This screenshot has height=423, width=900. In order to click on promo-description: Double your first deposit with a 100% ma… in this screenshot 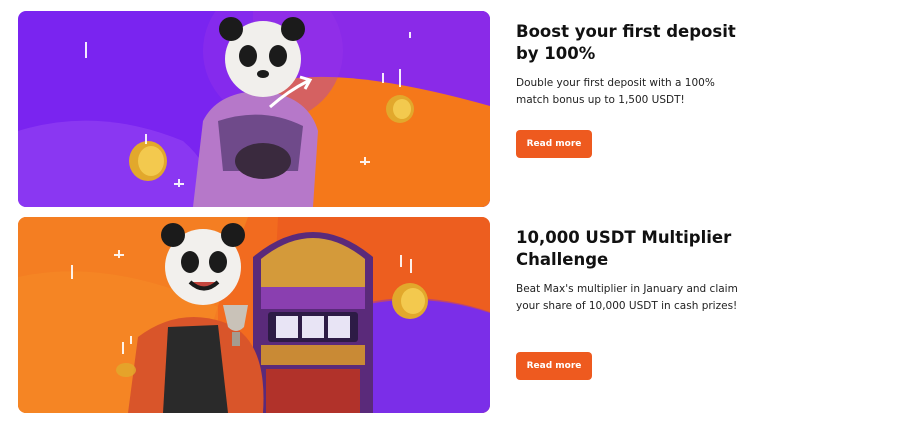, I will do `click(615, 91)`.